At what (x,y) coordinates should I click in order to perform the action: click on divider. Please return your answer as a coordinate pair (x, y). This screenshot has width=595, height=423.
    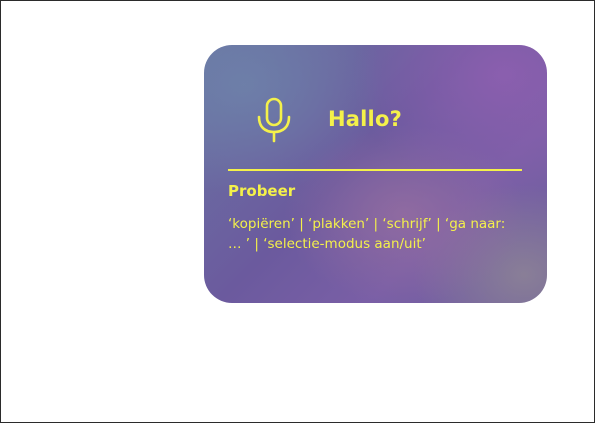
    Looking at the image, I should click on (375, 170).